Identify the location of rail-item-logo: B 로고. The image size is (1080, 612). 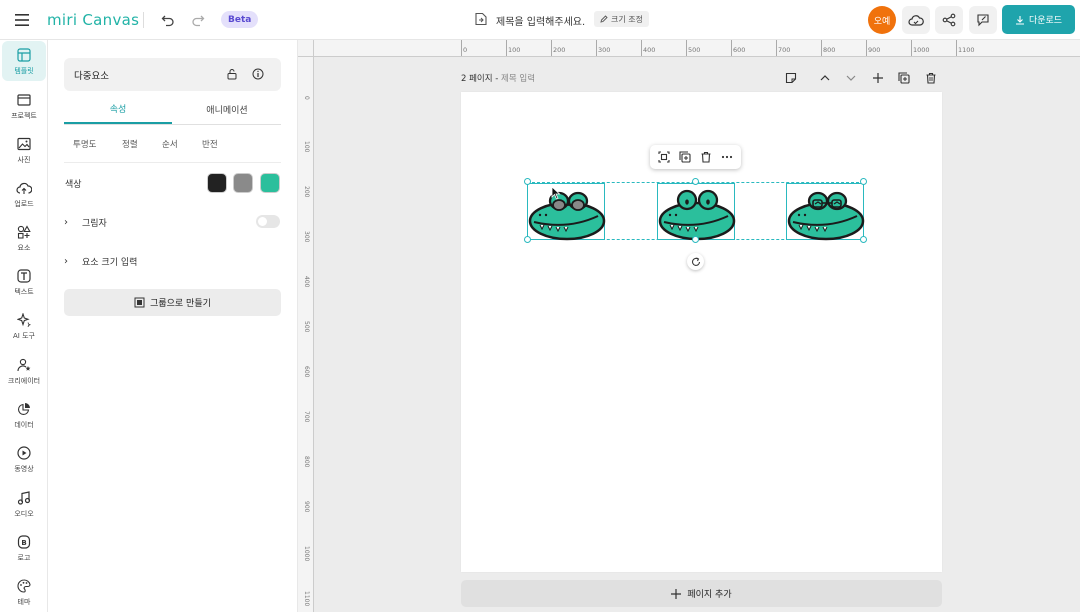
(24, 548).